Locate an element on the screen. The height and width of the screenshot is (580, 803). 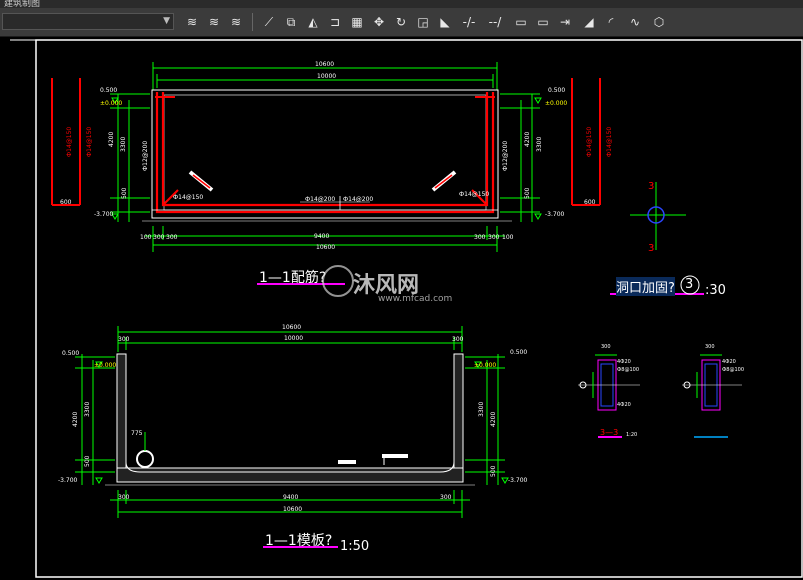
trim-tool-icon: -/- is located at coordinates (469, 22).